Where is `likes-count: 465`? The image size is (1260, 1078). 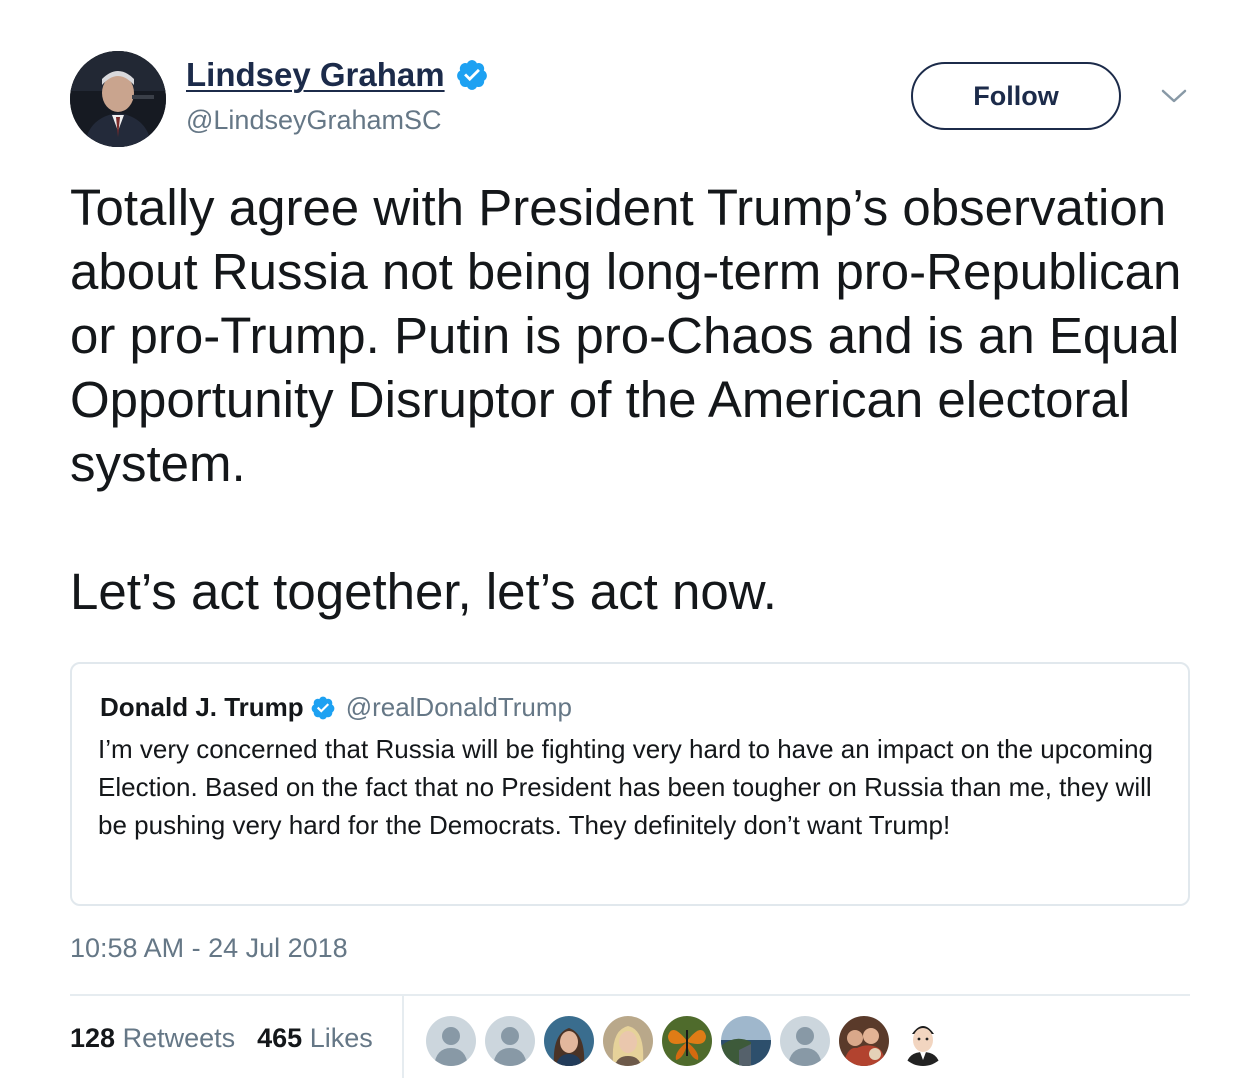 likes-count: 465 is located at coordinates (280, 1038).